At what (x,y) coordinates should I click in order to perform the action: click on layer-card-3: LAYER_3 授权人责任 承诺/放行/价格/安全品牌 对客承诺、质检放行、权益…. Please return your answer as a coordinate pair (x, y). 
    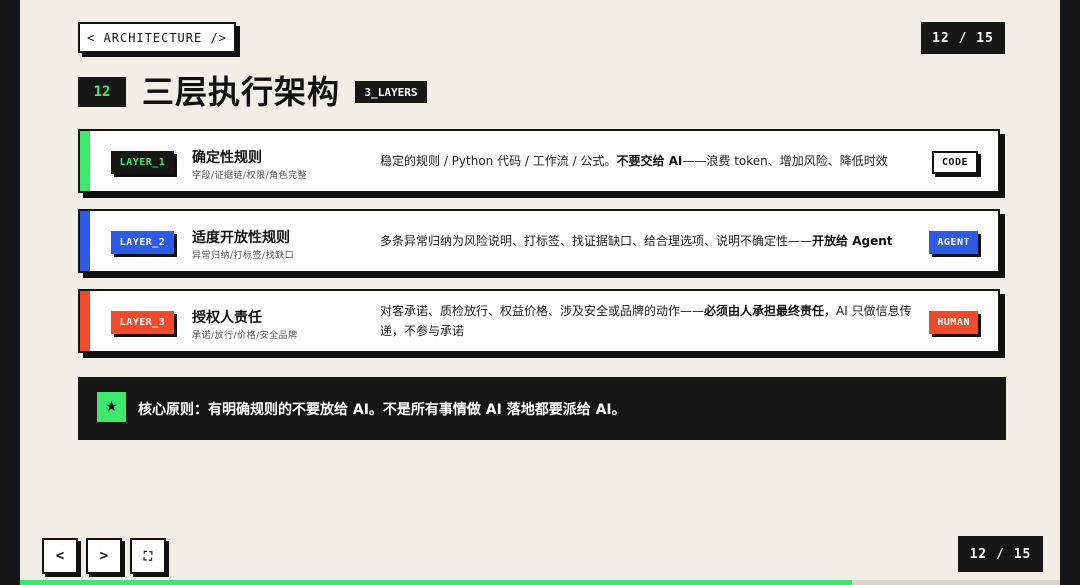
    Looking at the image, I should click on (539, 321).